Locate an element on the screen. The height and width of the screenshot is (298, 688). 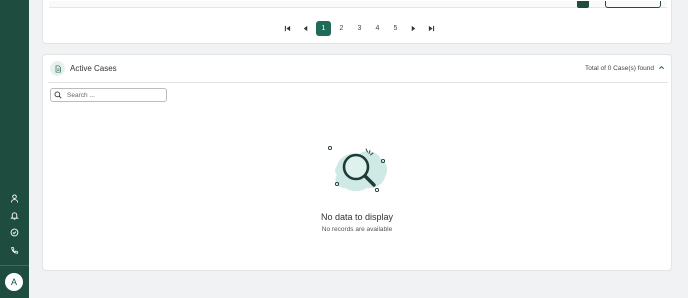
document-badge is located at coordinates (57, 68).